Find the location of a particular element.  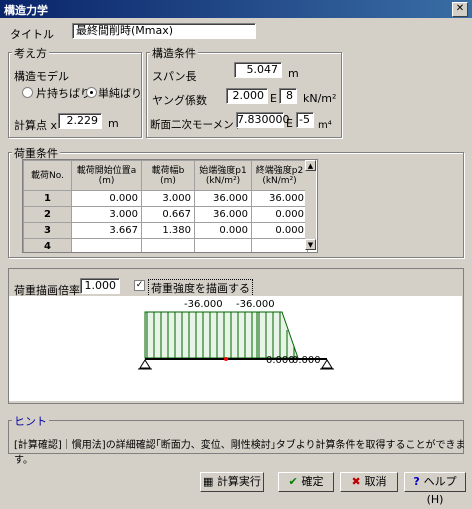

cell-b is located at coordinates (168, 245).